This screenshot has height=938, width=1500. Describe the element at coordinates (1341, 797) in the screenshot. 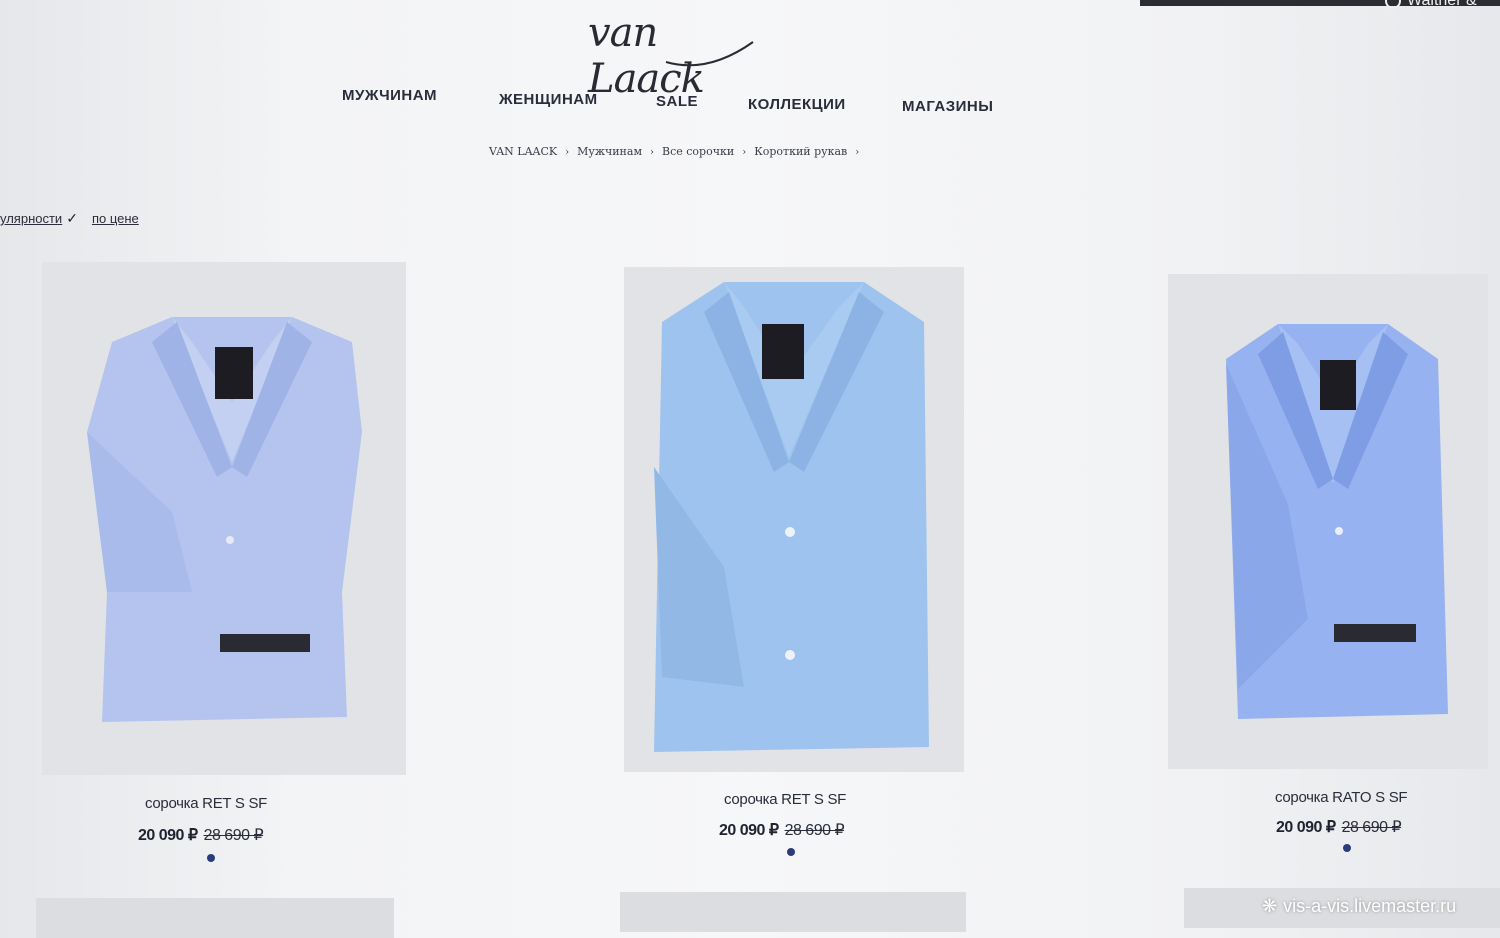

I see `product-name: сорочка RATO S SF` at that location.